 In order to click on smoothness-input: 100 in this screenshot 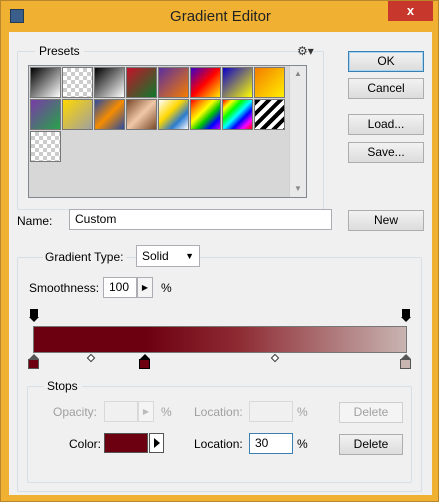, I will do `click(120, 287)`.